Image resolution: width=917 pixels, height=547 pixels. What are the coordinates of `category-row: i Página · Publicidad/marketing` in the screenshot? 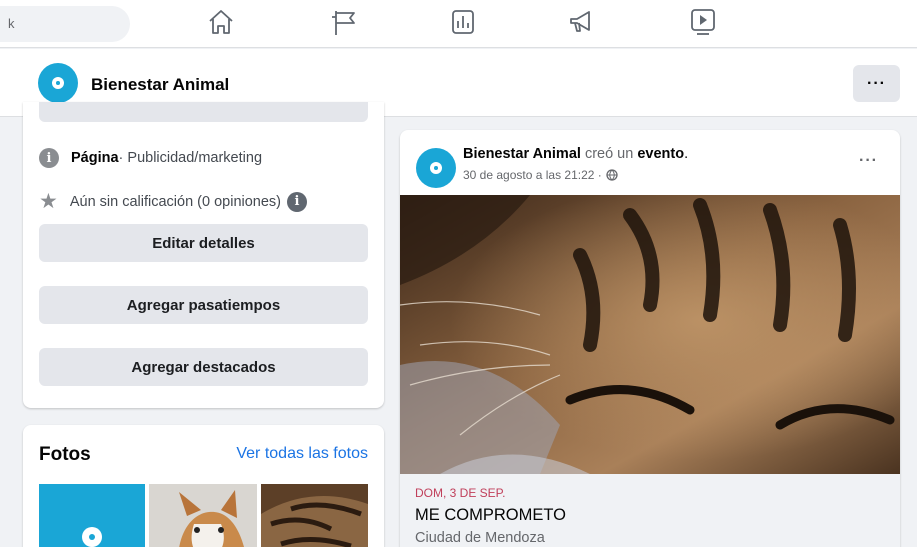 It's located at (150, 158).